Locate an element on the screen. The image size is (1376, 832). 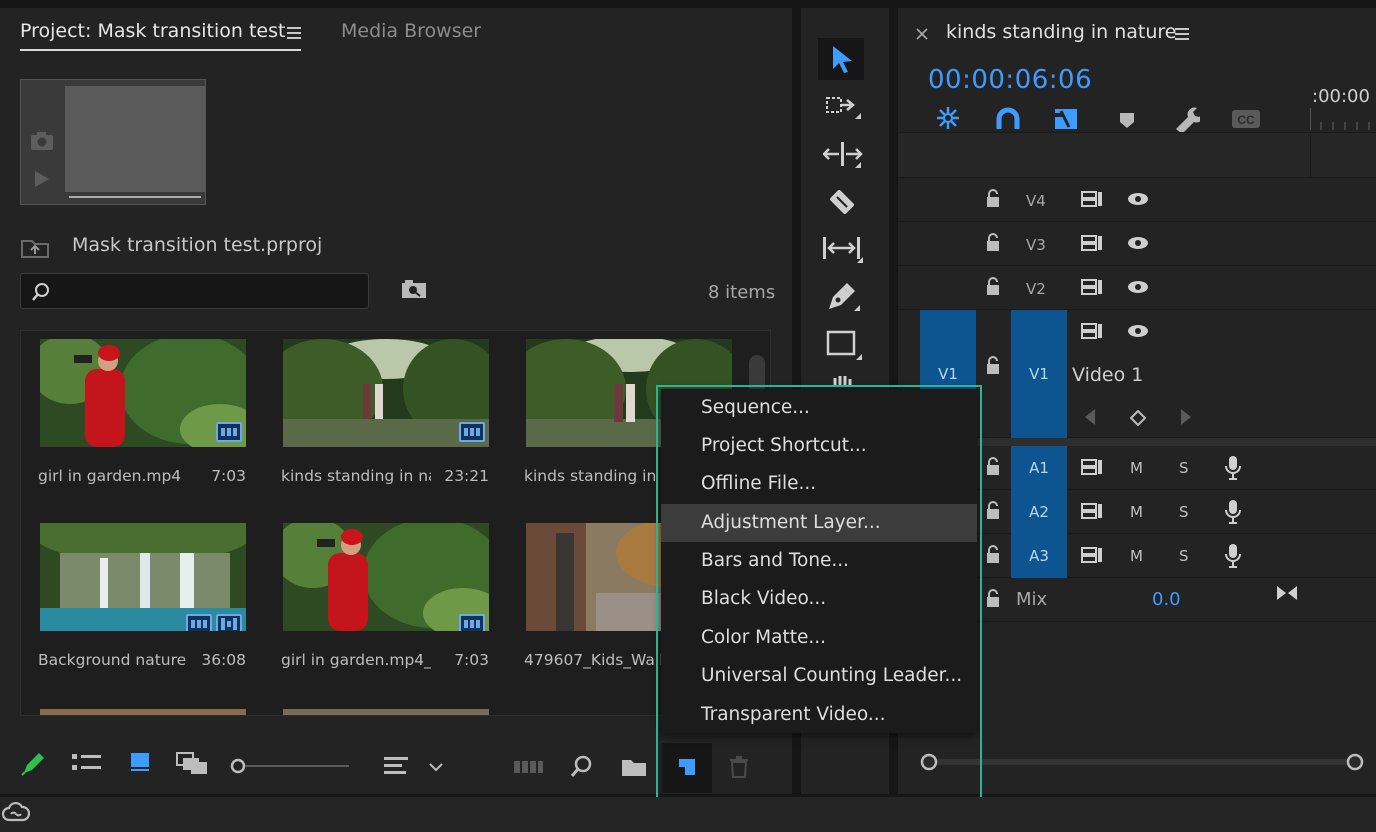
track-row-v4: V4 is located at coordinates (1137, 200).